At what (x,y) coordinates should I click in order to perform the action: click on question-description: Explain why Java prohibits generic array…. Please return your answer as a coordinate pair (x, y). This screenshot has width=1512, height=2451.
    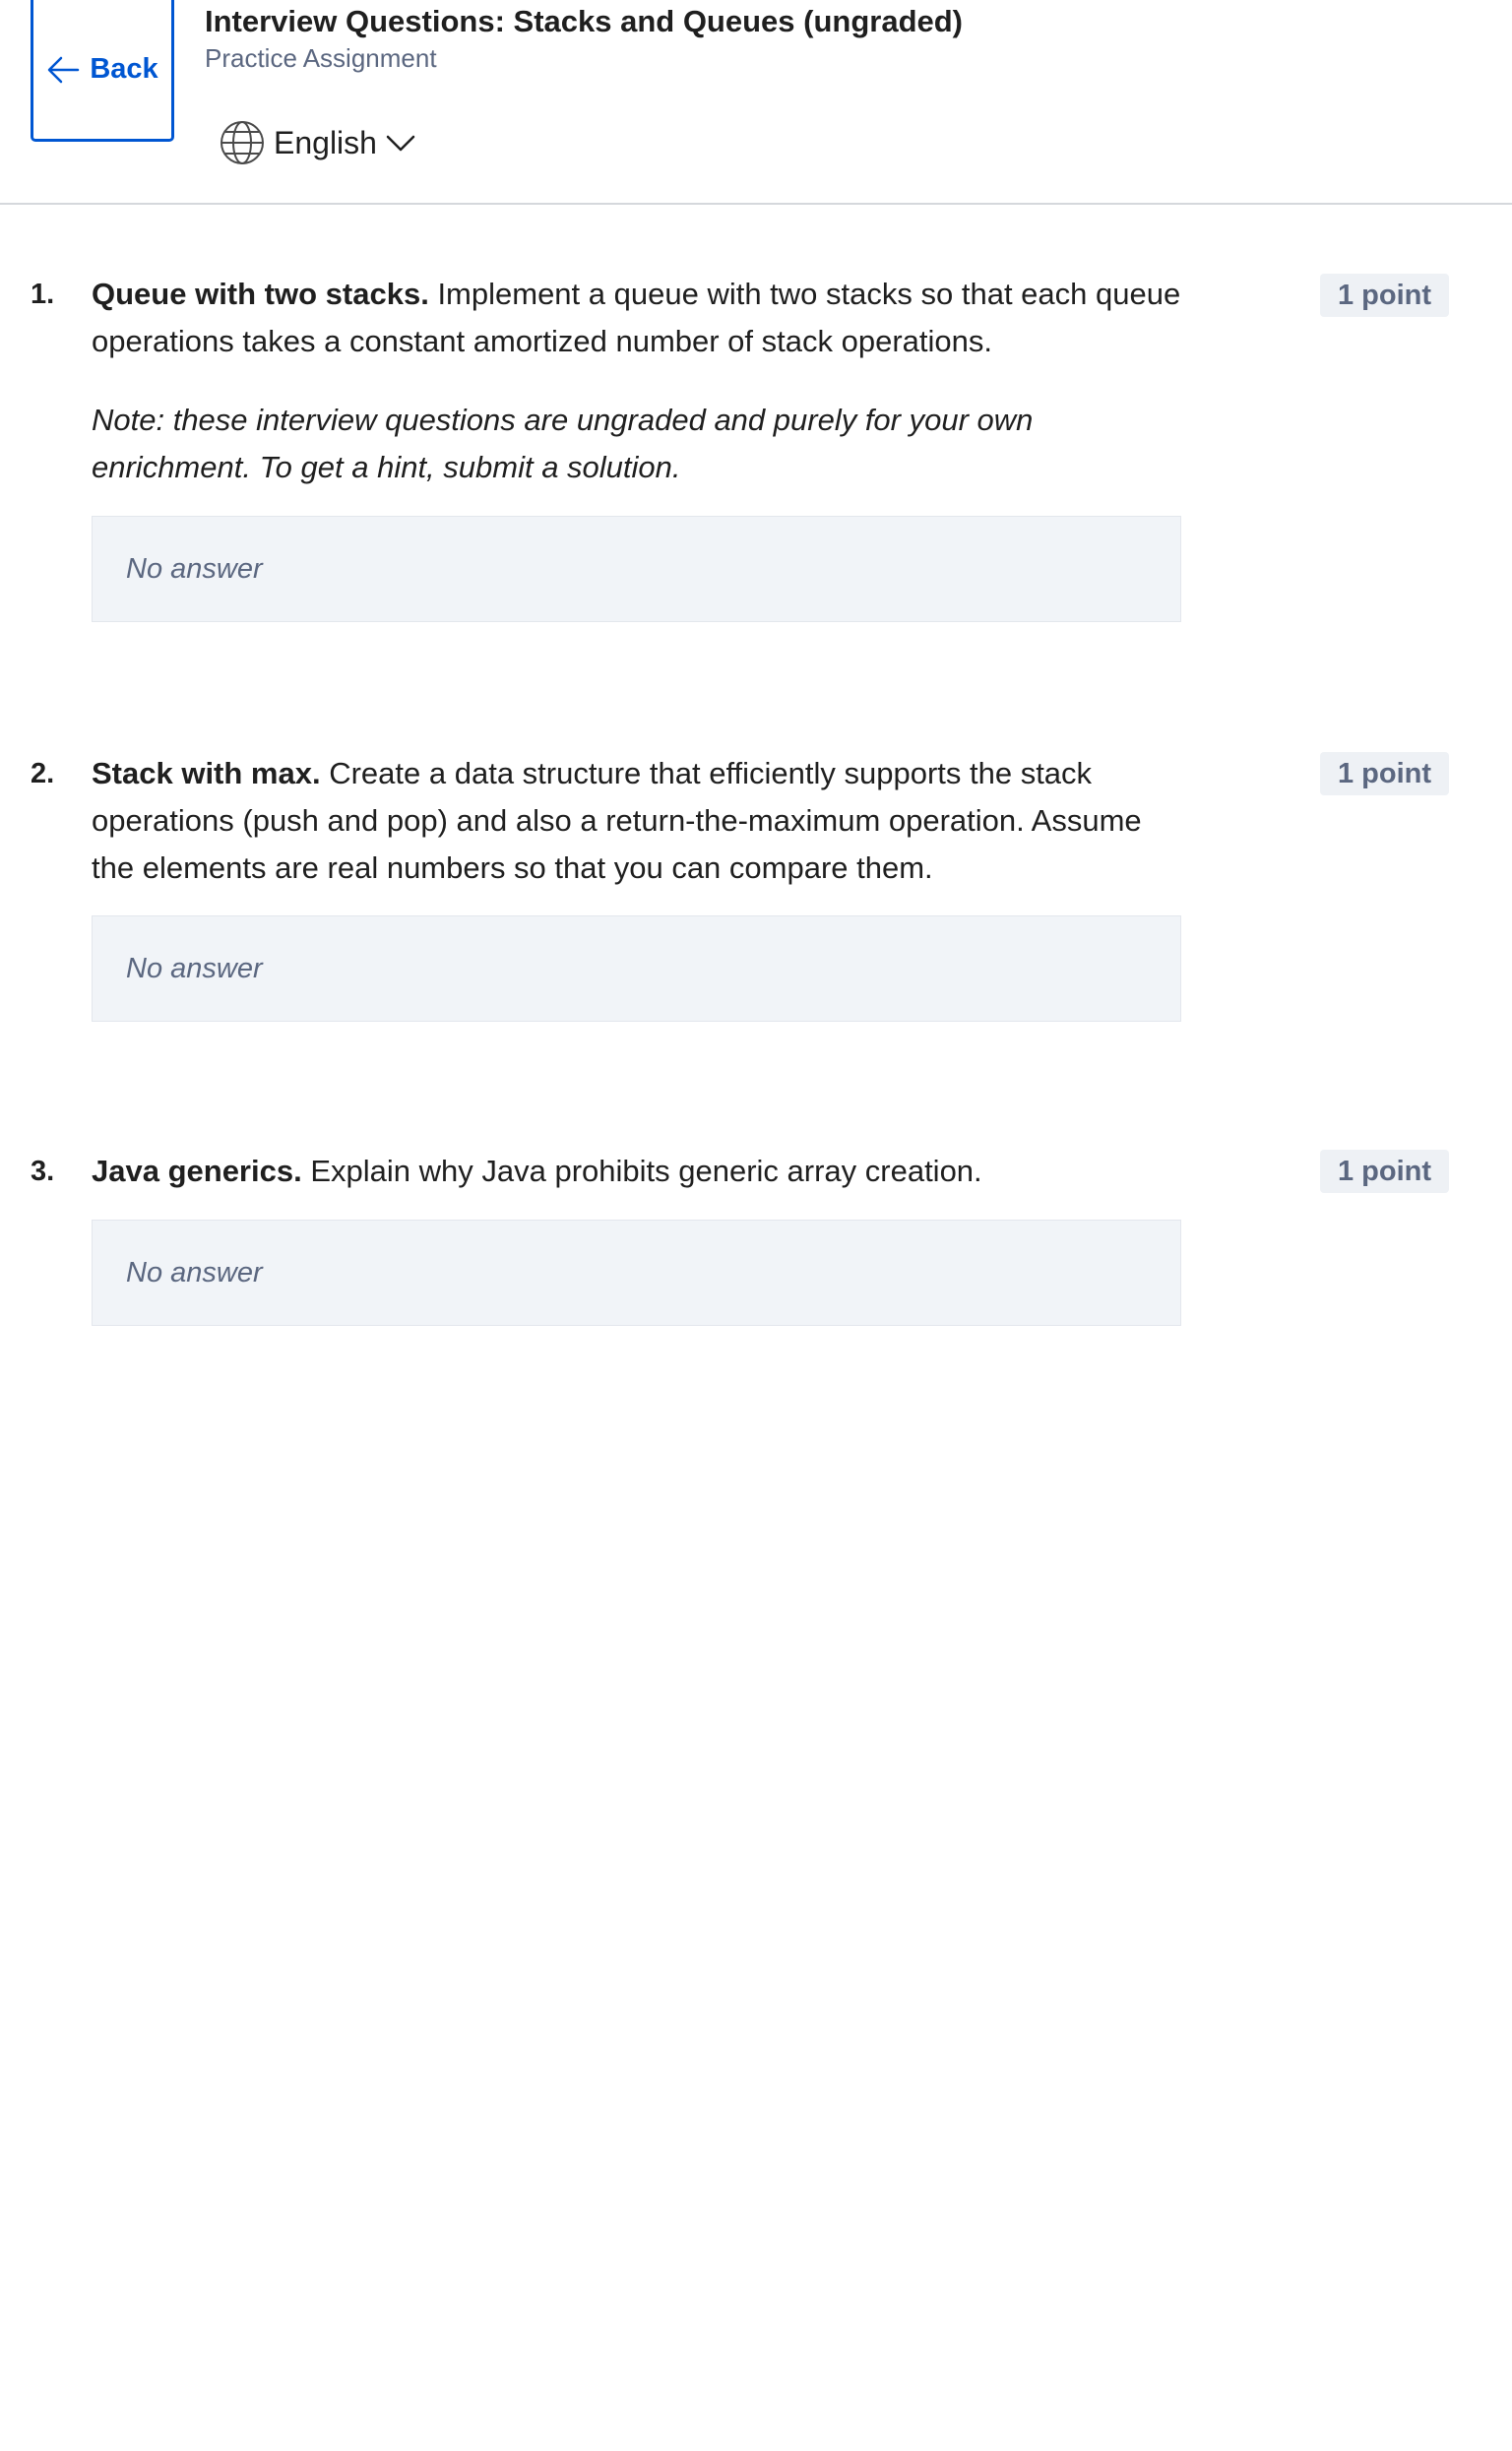
    Looking at the image, I should click on (646, 1171).